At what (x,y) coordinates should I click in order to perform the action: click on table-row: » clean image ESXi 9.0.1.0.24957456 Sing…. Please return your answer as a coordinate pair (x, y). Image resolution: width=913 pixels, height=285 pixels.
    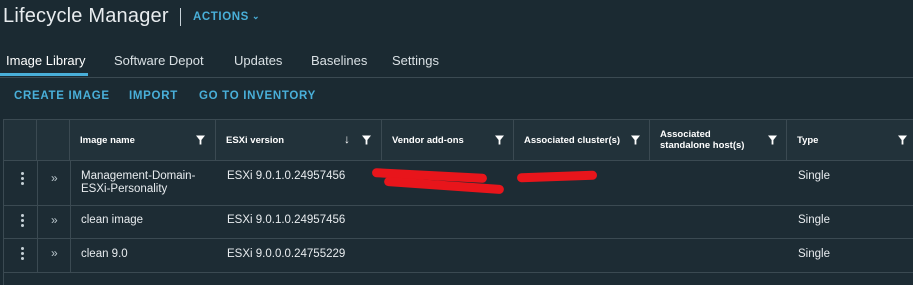
    Looking at the image, I should click on (458, 222).